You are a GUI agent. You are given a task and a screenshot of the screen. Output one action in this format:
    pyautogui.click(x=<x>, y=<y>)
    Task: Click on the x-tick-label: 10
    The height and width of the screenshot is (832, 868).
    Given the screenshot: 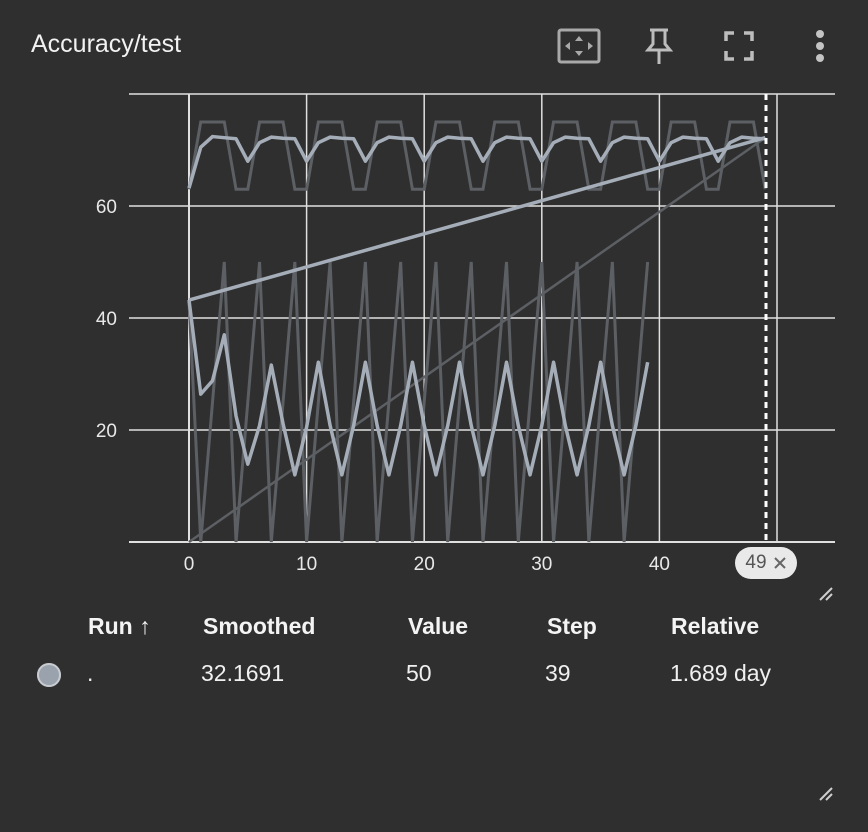 What is the action you would take?
    pyautogui.click(x=306, y=564)
    